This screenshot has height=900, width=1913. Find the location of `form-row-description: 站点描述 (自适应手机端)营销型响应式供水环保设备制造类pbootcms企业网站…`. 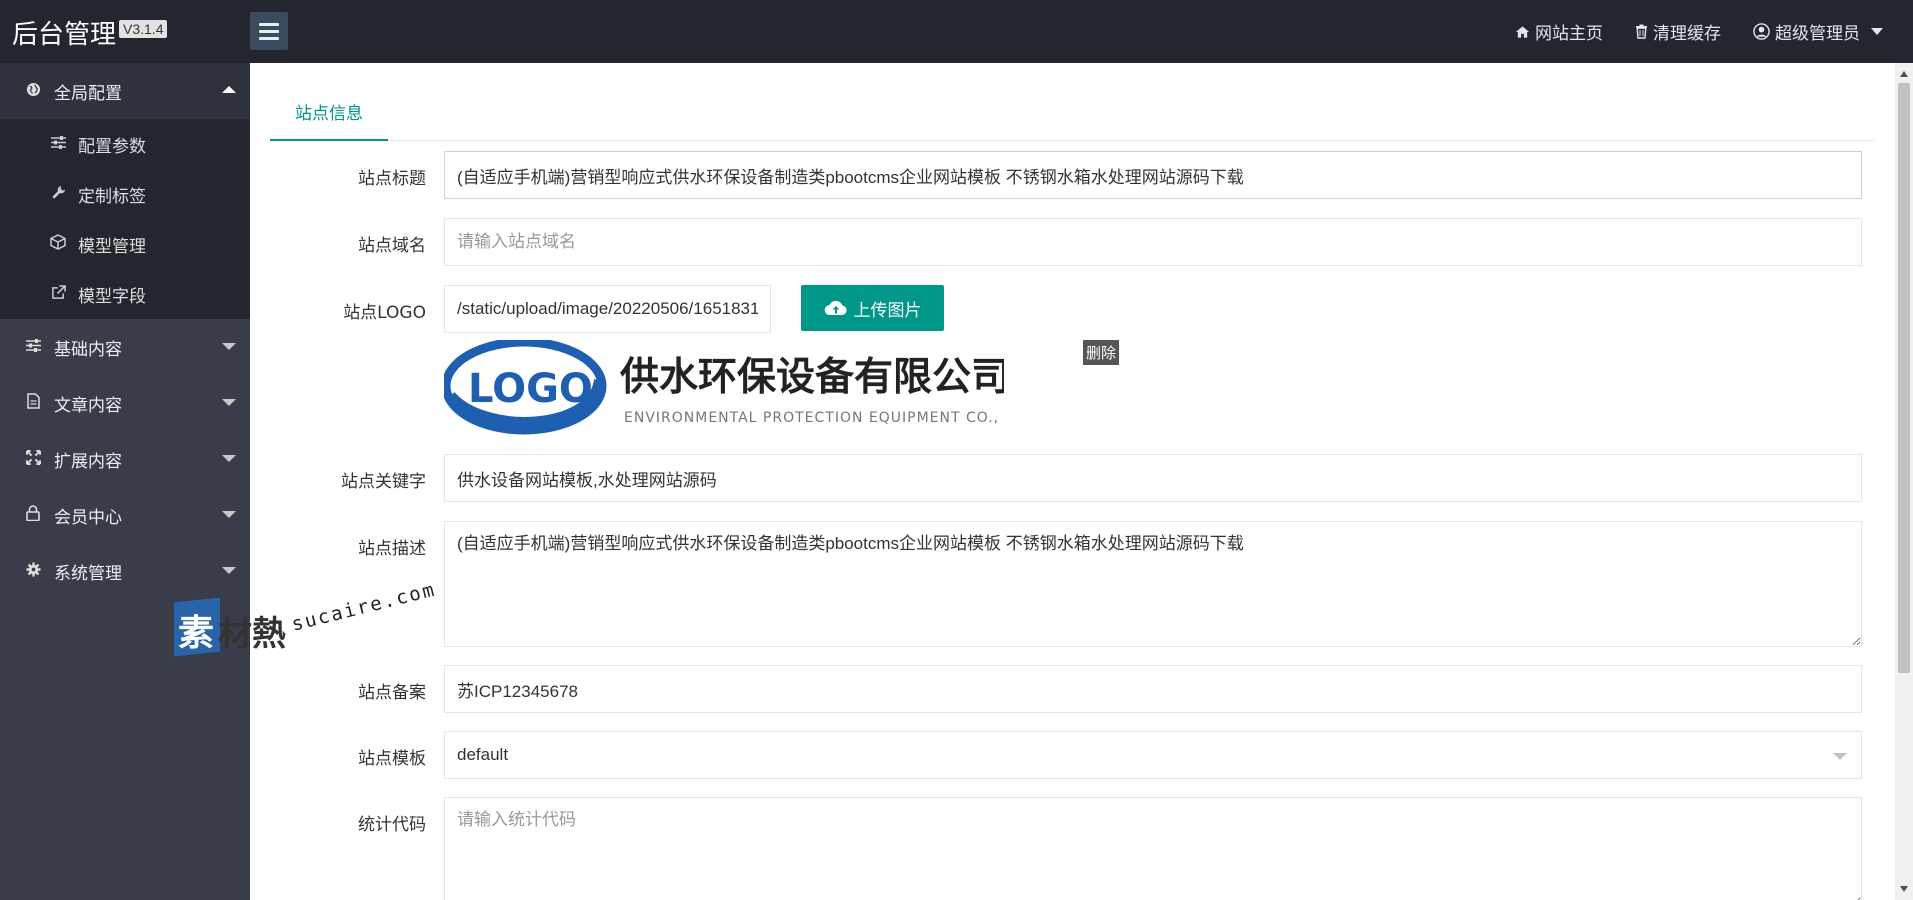

form-row-description: 站点描述 (自适应手机端)营销型响应式供水环保设备制造类pbootcms企业网站… is located at coordinates (1072, 584).